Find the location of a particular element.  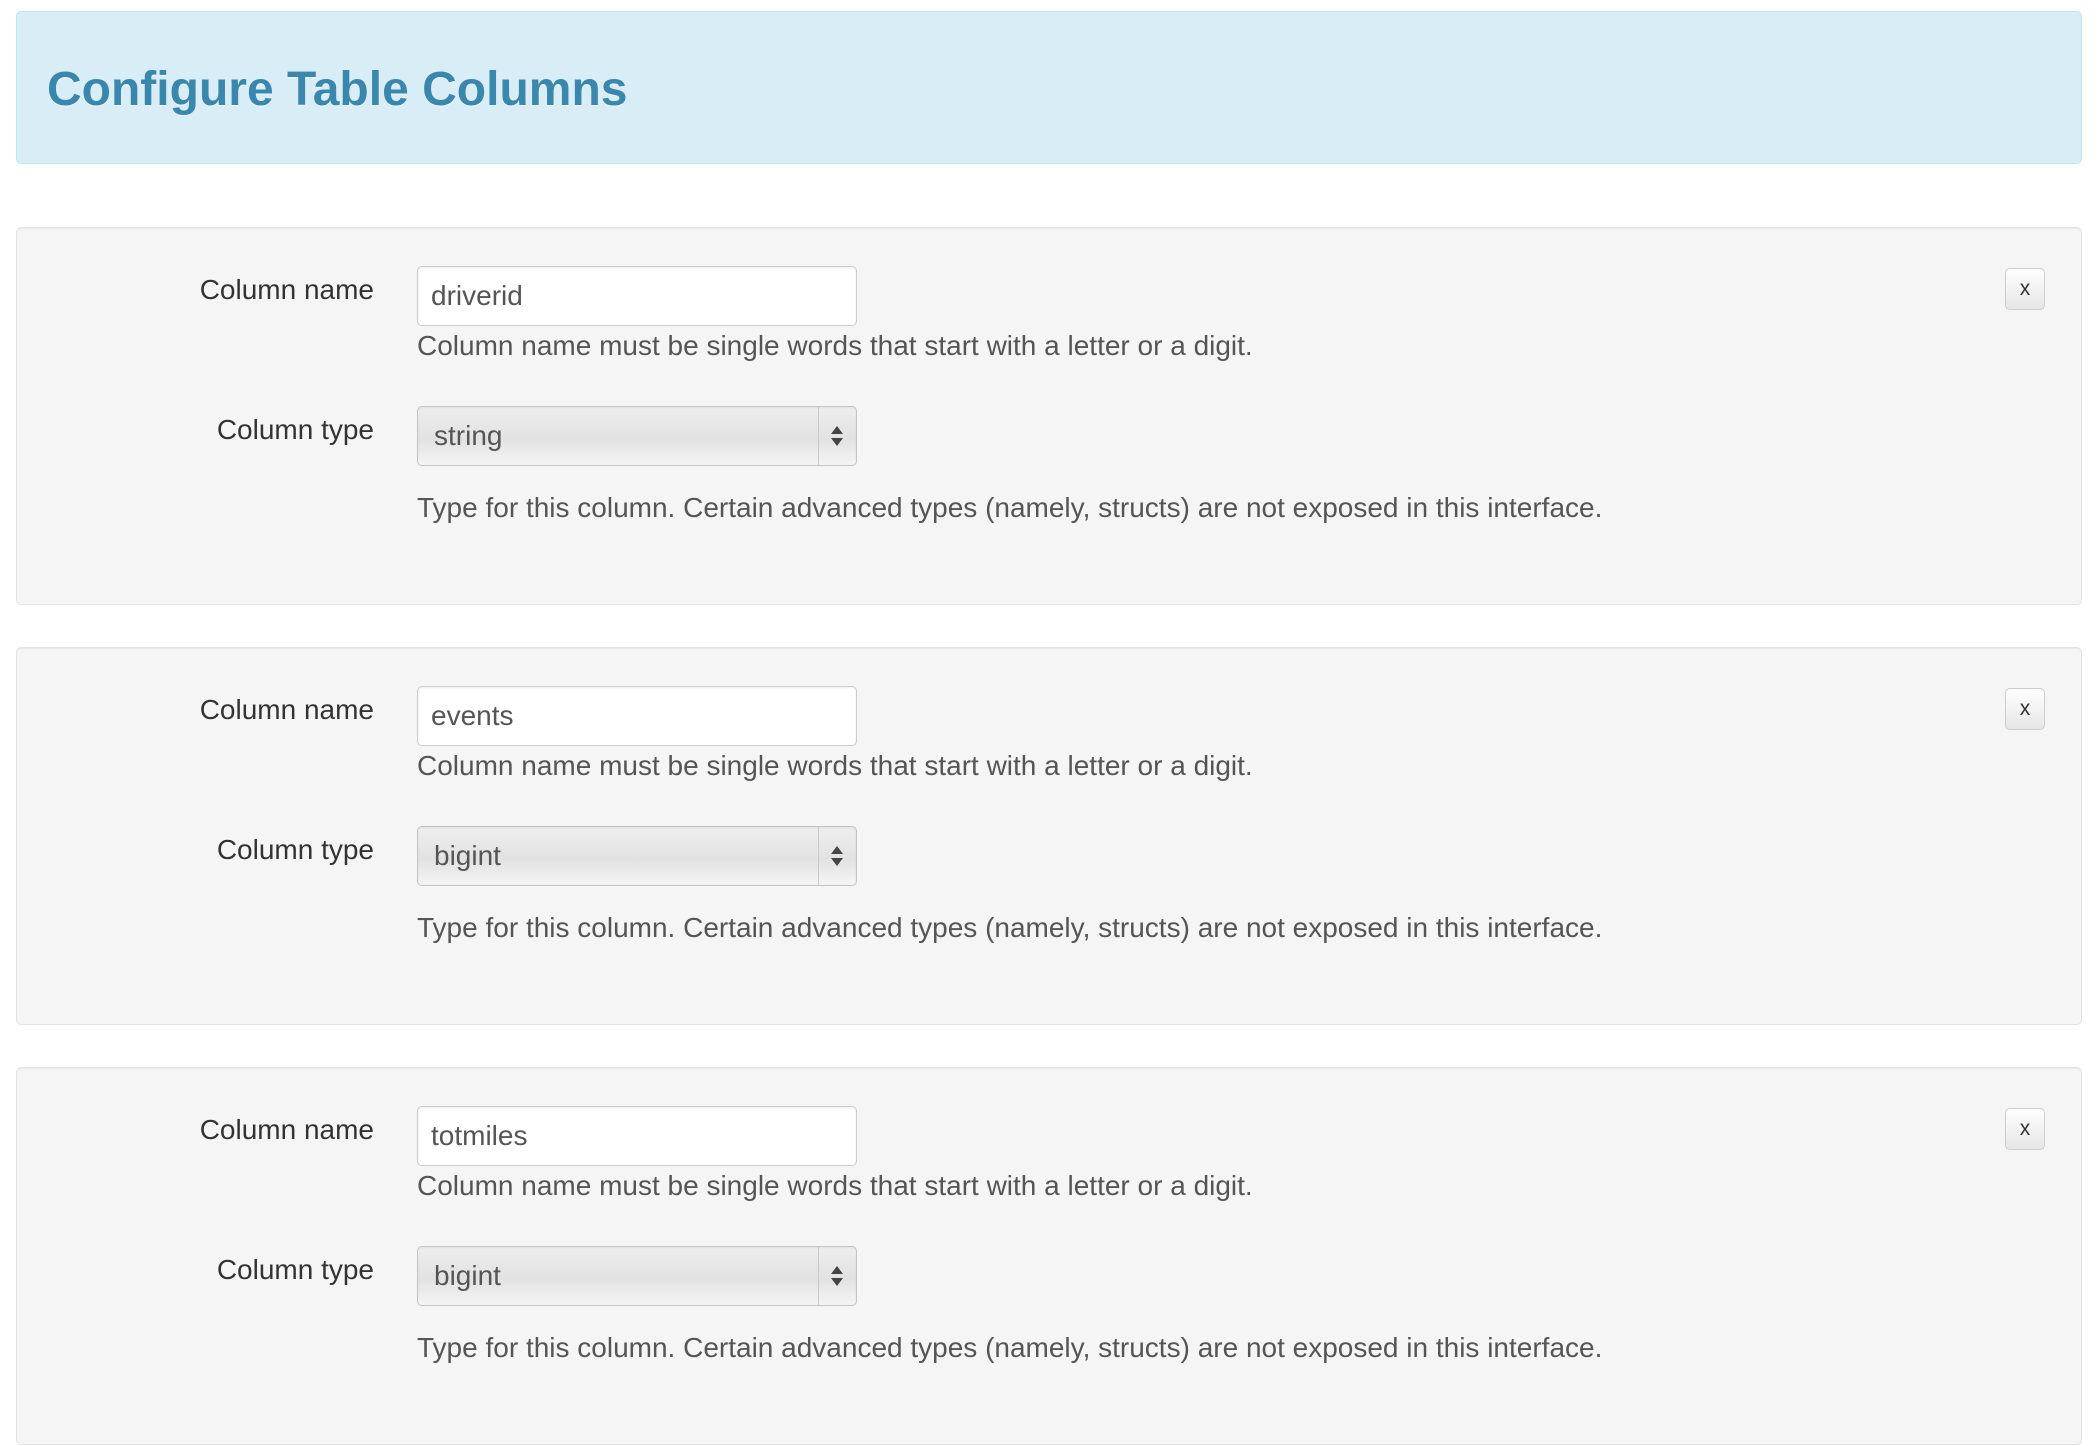

page-header: Configure Table Columns is located at coordinates (1049, 87).